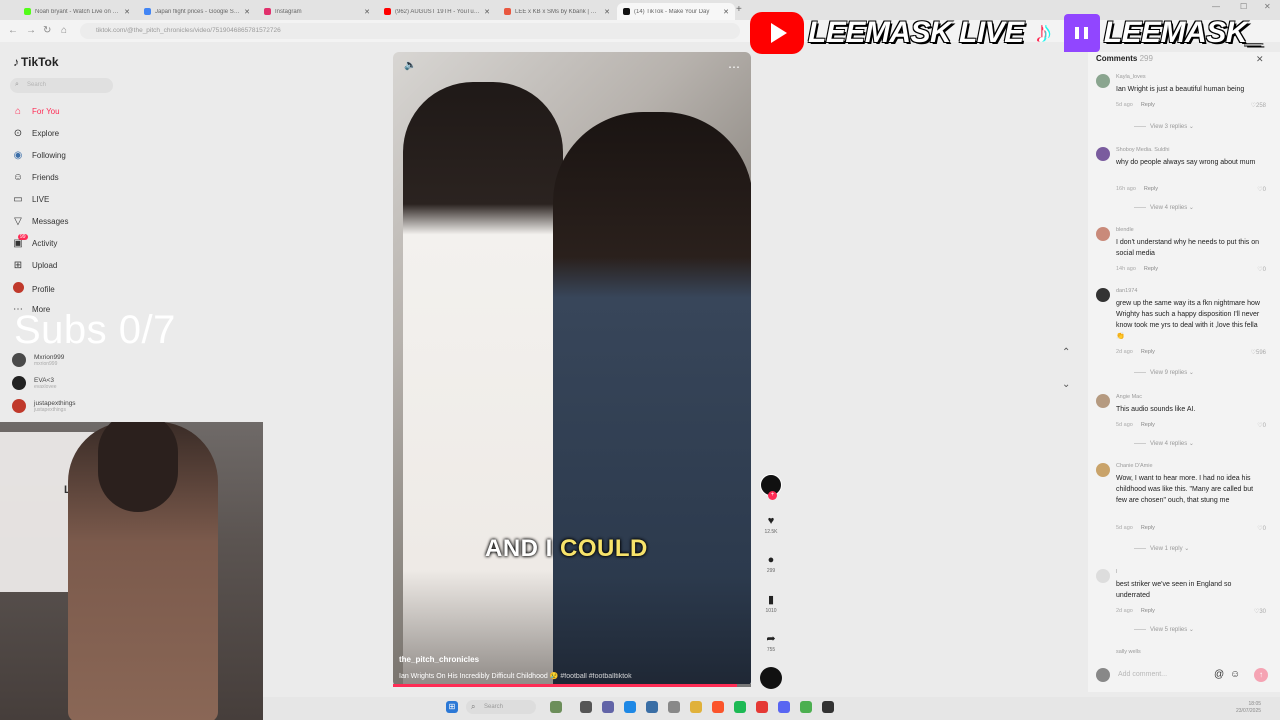 The width and height of the screenshot is (1280, 720). What do you see at coordinates (1267, 6) in the screenshot?
I see `close-window-icon: ✕` at bounding box center [1267, 6].